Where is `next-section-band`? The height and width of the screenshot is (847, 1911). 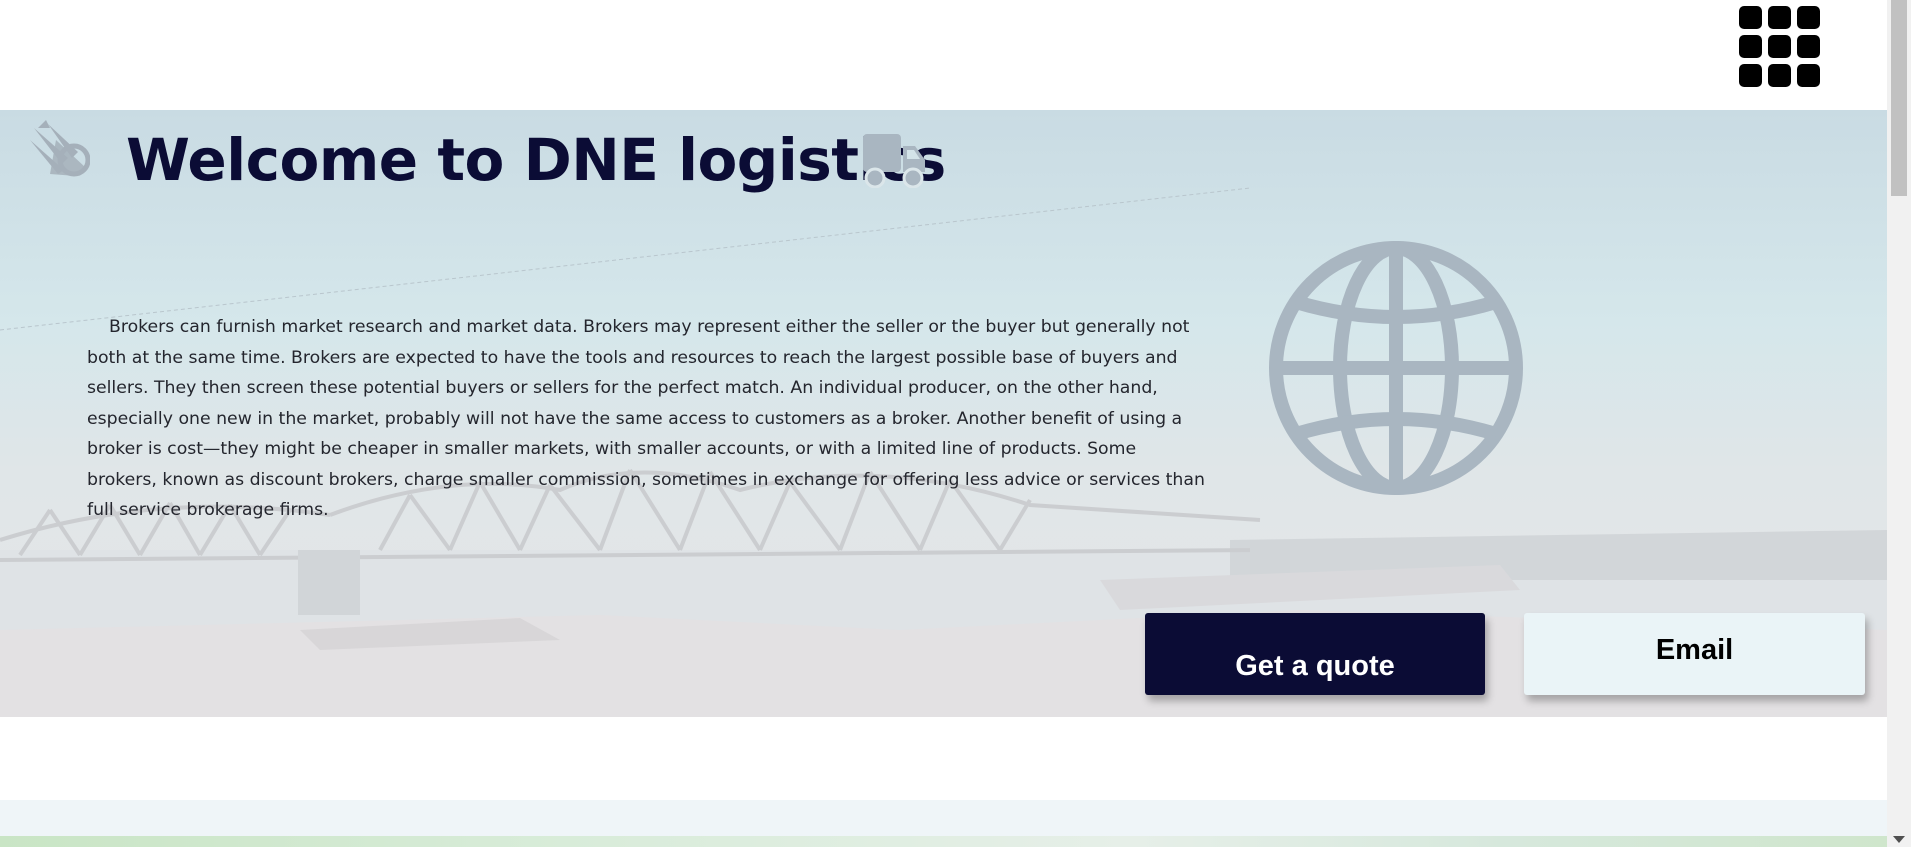 next-section-band is located at coordinates (943, 818).